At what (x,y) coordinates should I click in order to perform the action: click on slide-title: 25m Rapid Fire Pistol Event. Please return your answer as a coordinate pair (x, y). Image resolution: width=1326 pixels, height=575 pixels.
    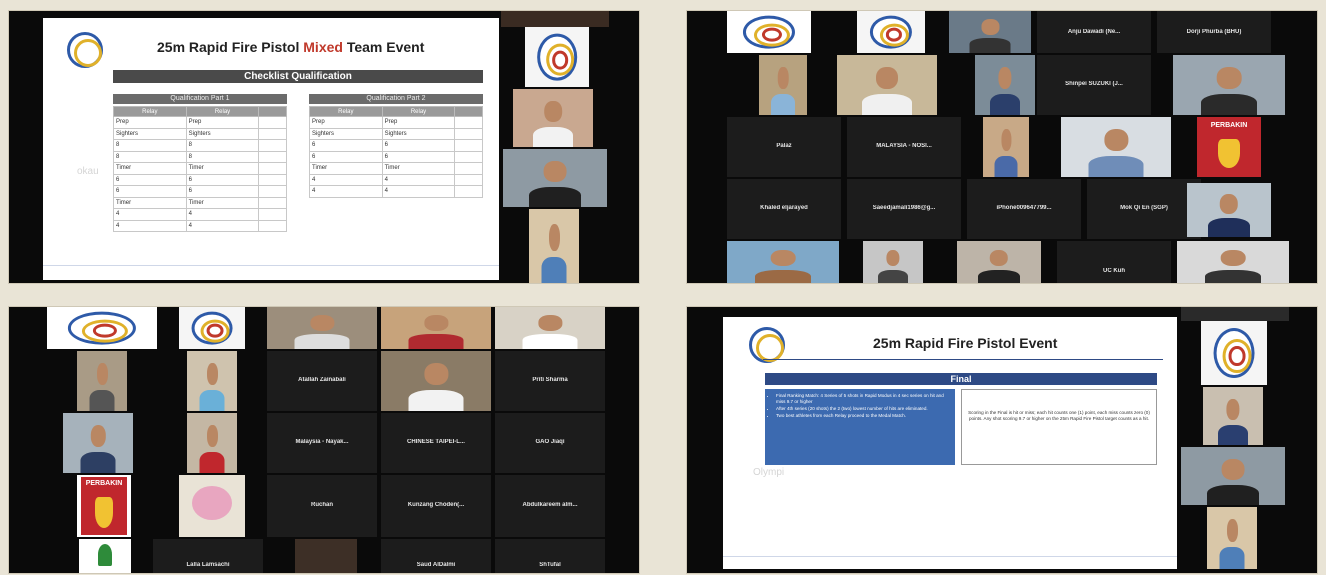
    Looking at the image, I should click on (965, 343).